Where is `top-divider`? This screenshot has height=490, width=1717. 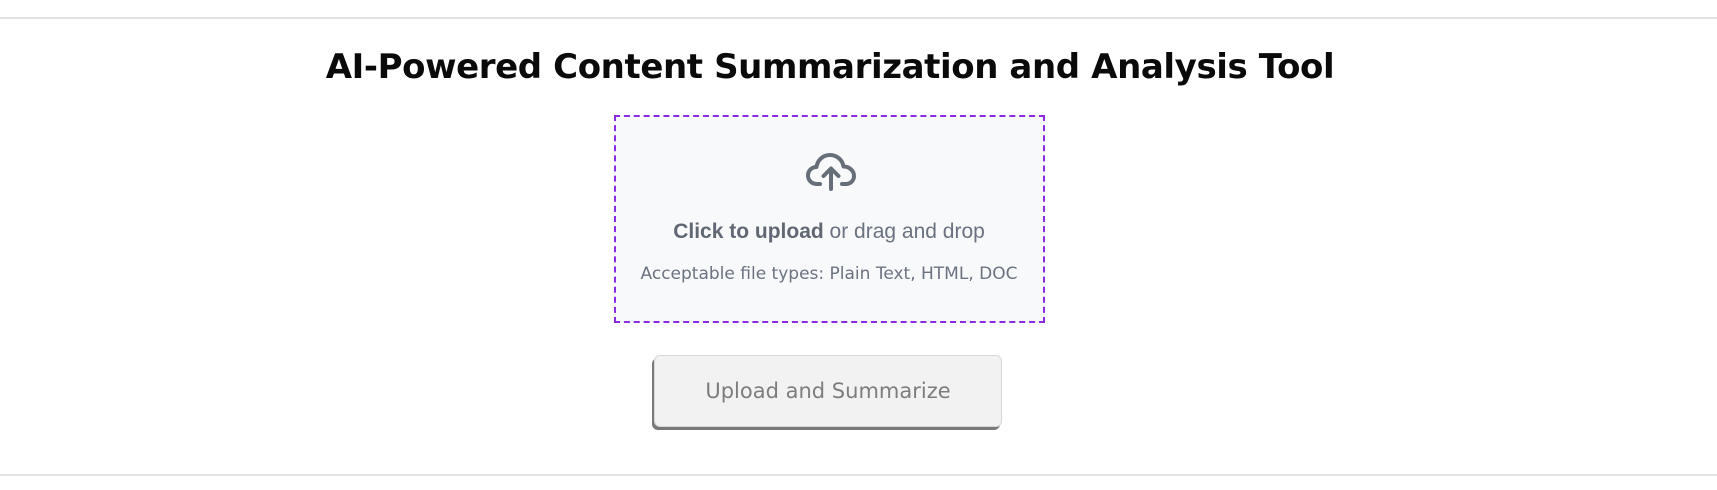
top-divider is located at coordinates (858, 18).